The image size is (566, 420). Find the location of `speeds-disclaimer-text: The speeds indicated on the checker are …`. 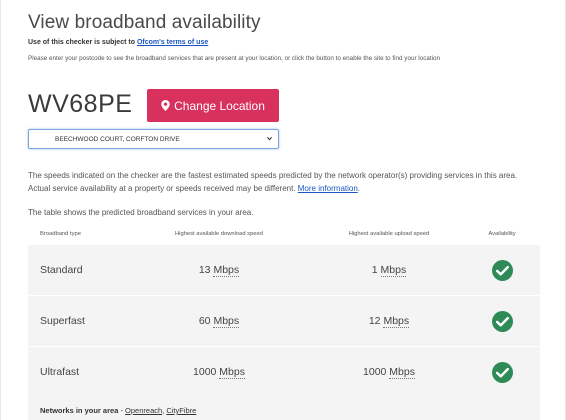

speeds-disclaimer-text: The speeds indicated on the checker are … is located at coordinates (273, 182).